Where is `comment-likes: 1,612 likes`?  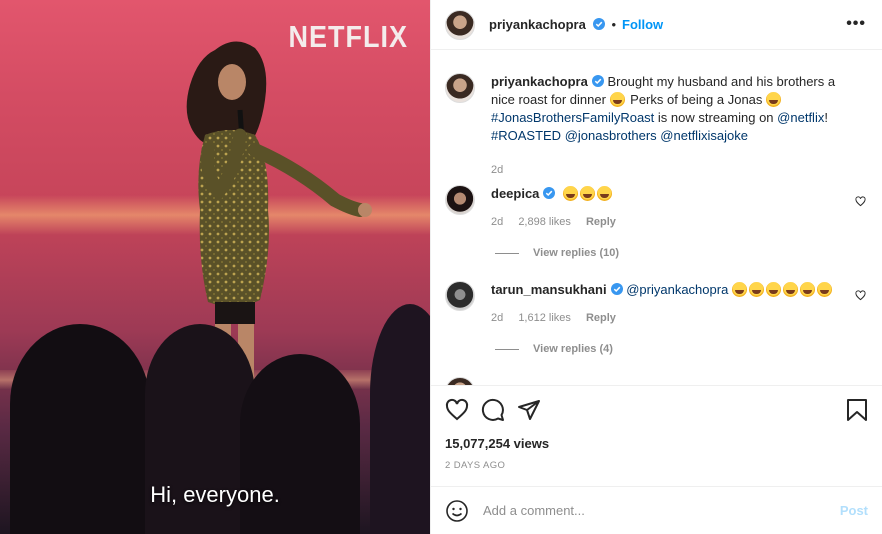 comment-likes: 1,612 likes is located at coordinates (544, 318).